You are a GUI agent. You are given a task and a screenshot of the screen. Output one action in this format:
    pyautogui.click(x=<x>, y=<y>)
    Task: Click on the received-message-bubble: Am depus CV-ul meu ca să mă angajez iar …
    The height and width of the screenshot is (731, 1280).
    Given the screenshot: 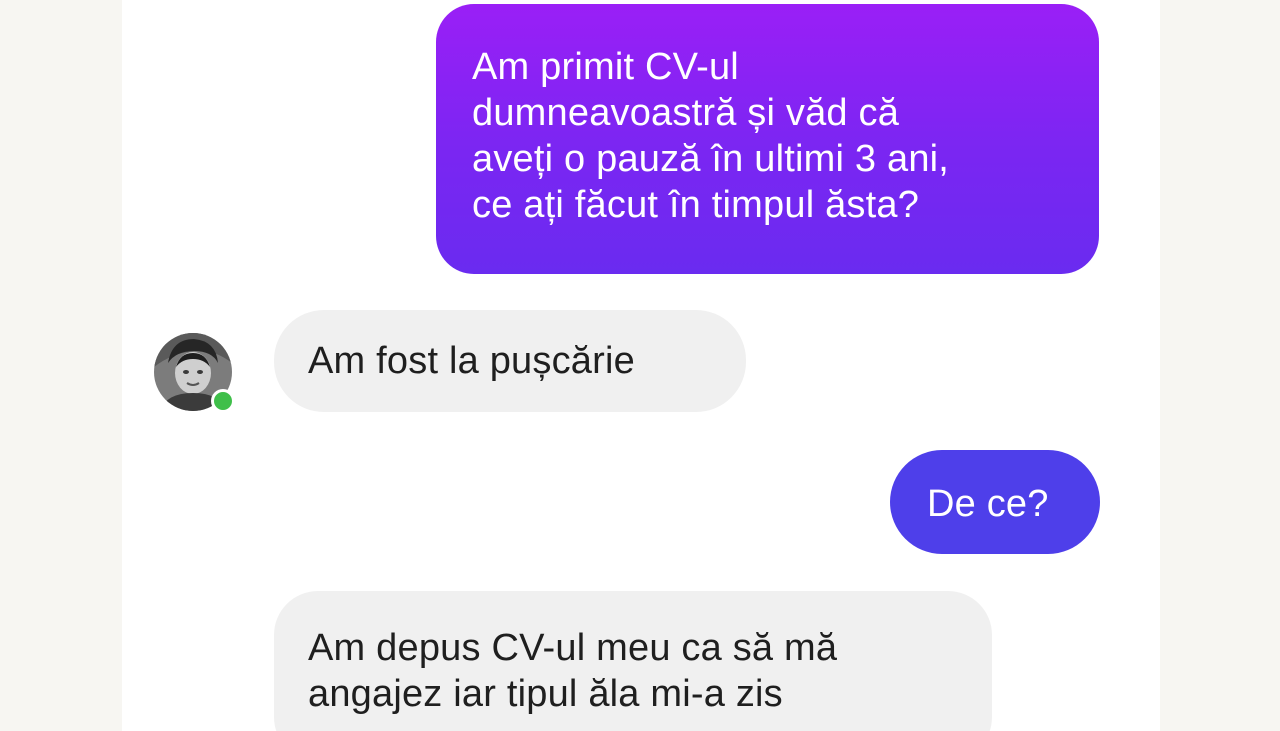 What is the action you would take?
    pyautogui.click(x=633, y=661)
    